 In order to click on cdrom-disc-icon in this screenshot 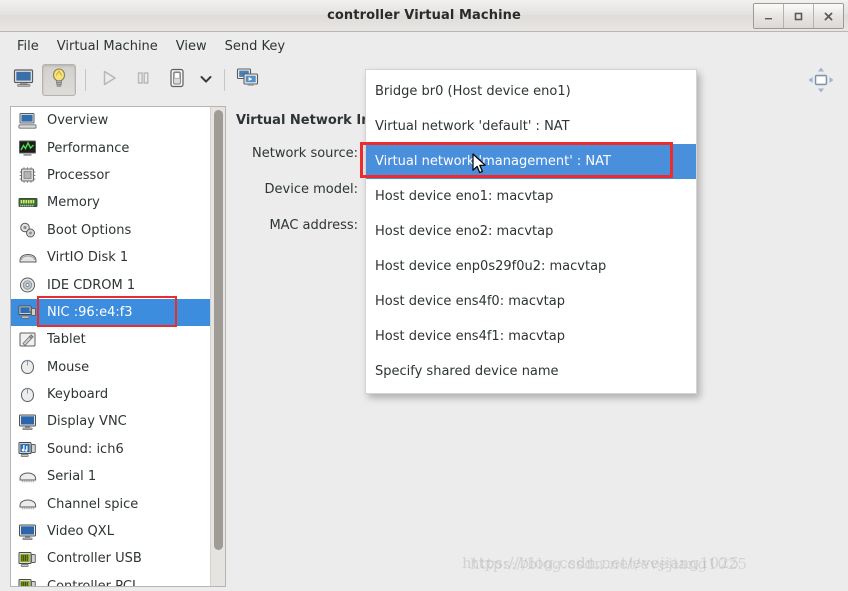, I will do `click(28, 285)`.